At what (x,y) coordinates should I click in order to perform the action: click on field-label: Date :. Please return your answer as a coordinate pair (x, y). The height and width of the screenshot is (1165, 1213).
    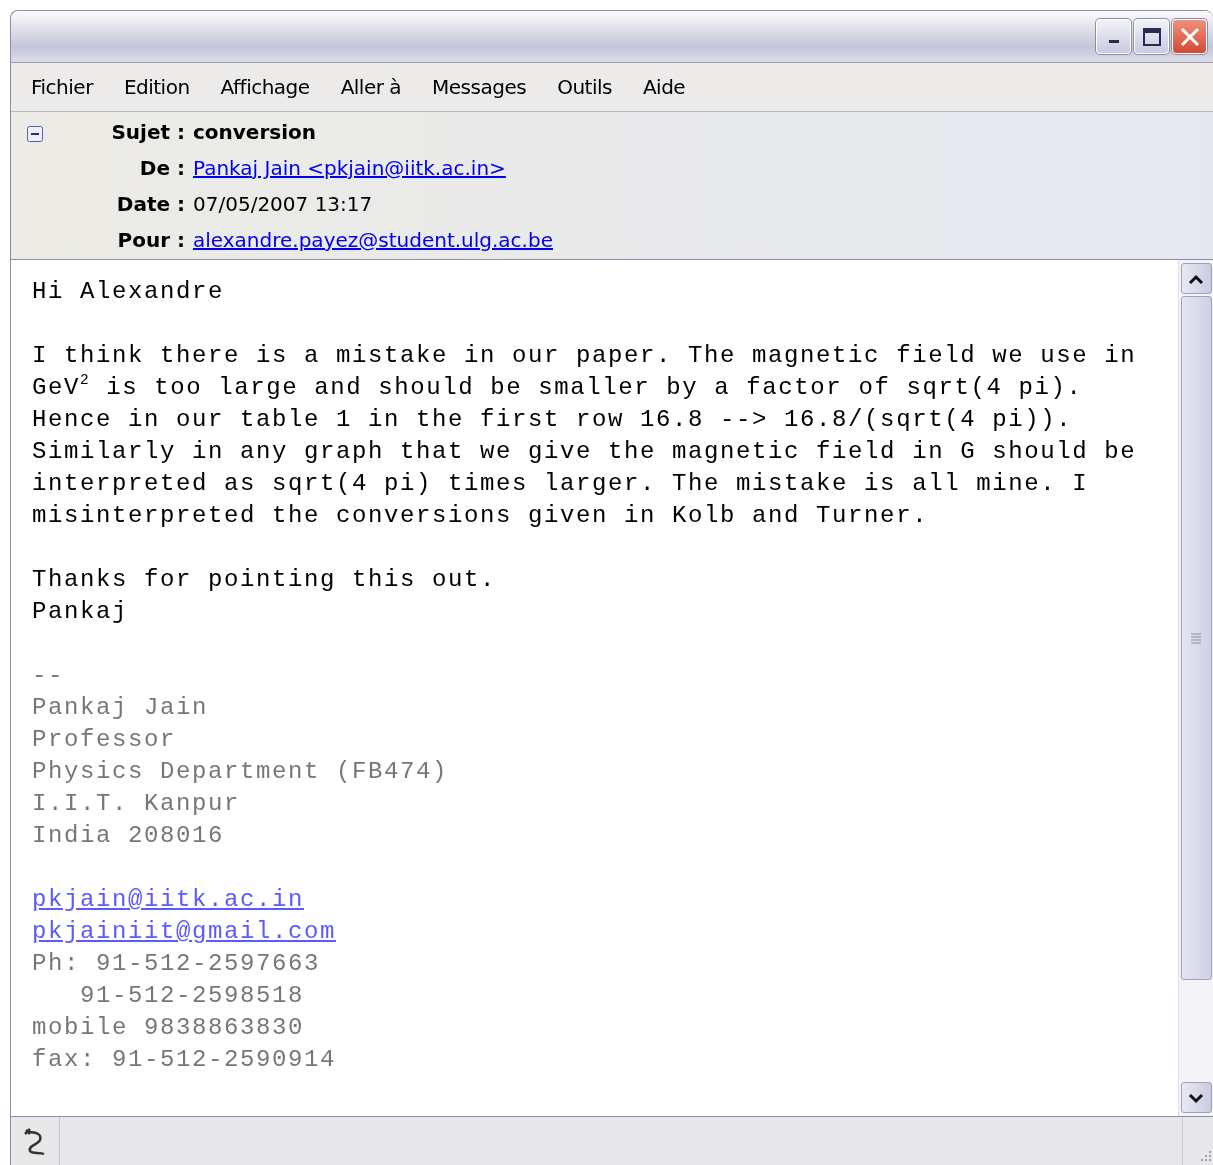
    Looking at the image, I should click on (150, 204).